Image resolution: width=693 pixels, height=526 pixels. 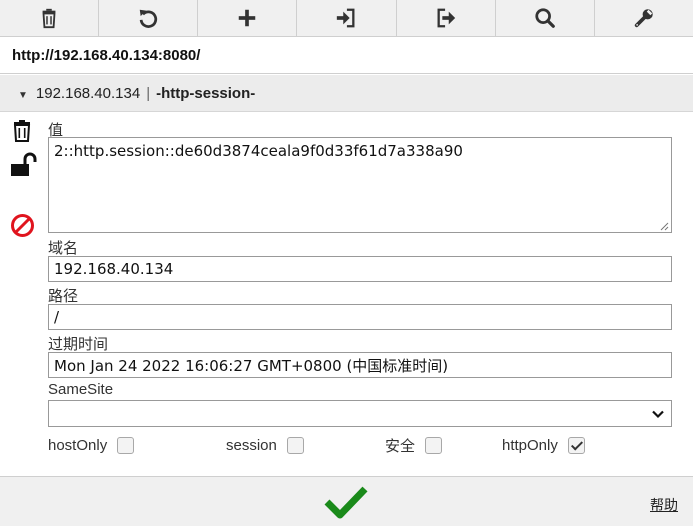 I want to click on checkmark-icon, so click(x=346, y=502).